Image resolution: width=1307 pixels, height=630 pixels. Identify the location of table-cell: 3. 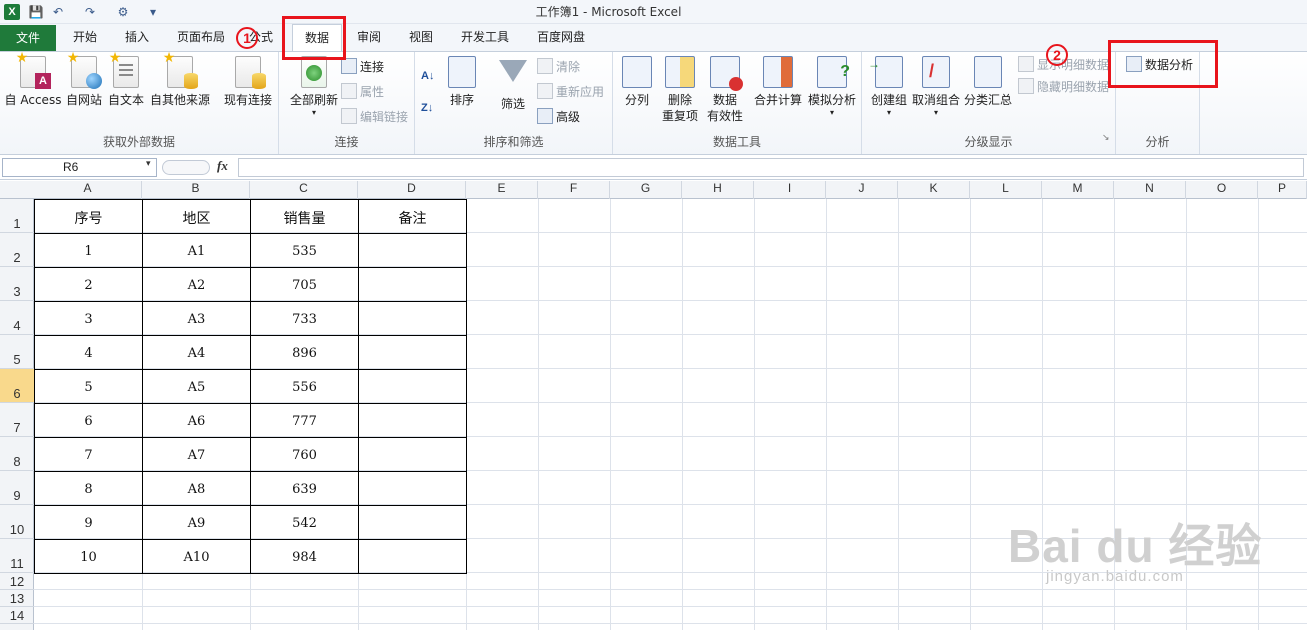
(88, 318).